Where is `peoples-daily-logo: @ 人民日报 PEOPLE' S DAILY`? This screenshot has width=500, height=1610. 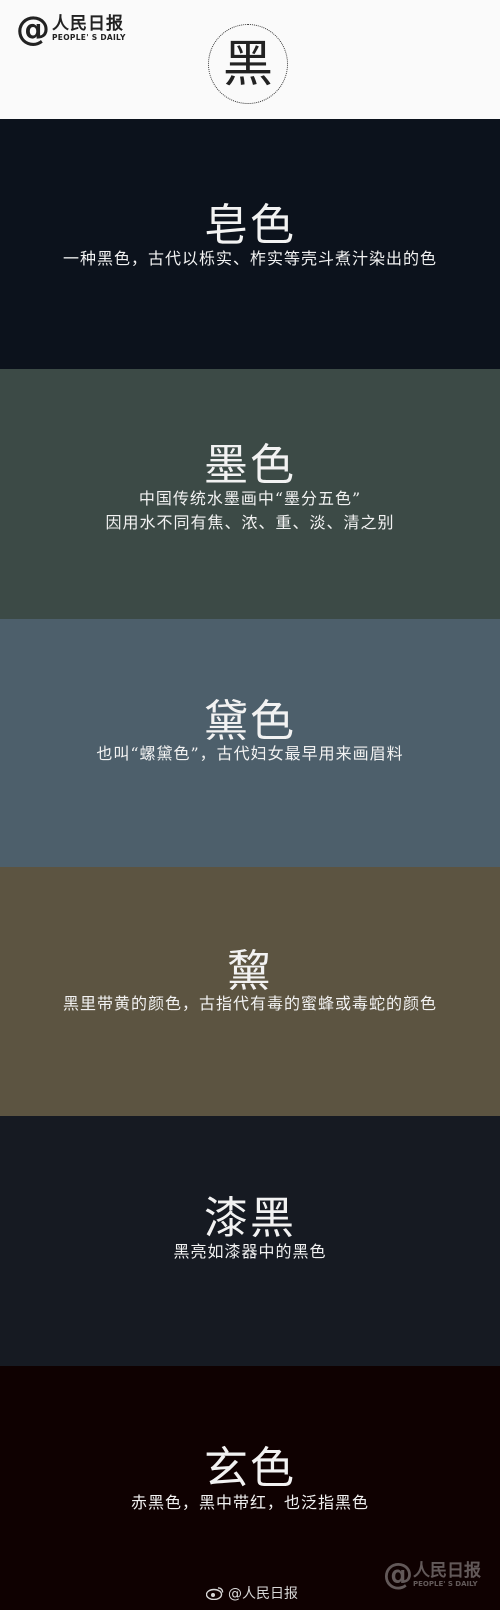 peoples-daily-logo: @ 人民日报 PEOPLE' S DAILY is located at coordinates (71, 29).